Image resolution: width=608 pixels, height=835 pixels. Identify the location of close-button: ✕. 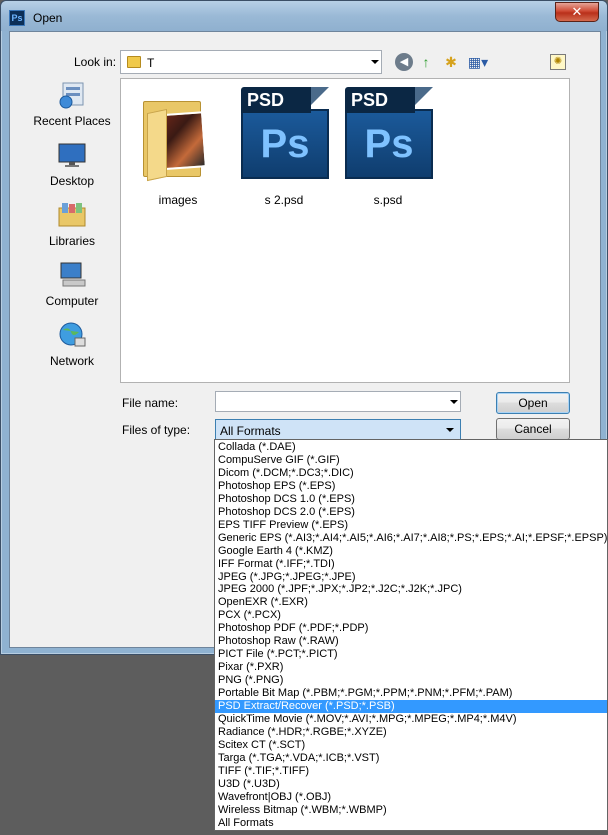
(577, 12).